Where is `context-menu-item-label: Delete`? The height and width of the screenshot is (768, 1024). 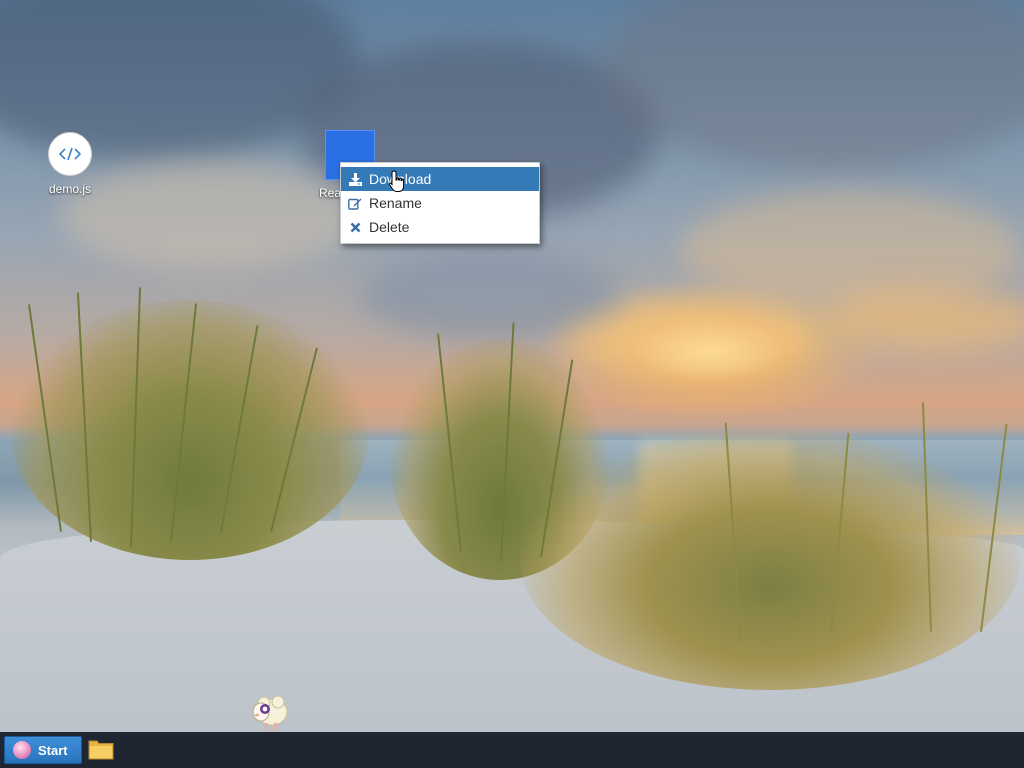 context-menu-item-label: Delete is located at coordinates (389, 227).